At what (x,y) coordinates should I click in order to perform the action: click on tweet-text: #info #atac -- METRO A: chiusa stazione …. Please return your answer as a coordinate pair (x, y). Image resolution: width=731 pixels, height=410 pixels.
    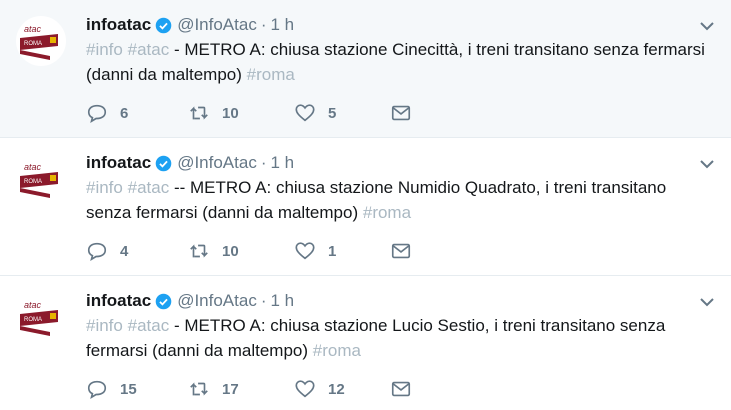
    Looking at the image, I should click on (396, 200).